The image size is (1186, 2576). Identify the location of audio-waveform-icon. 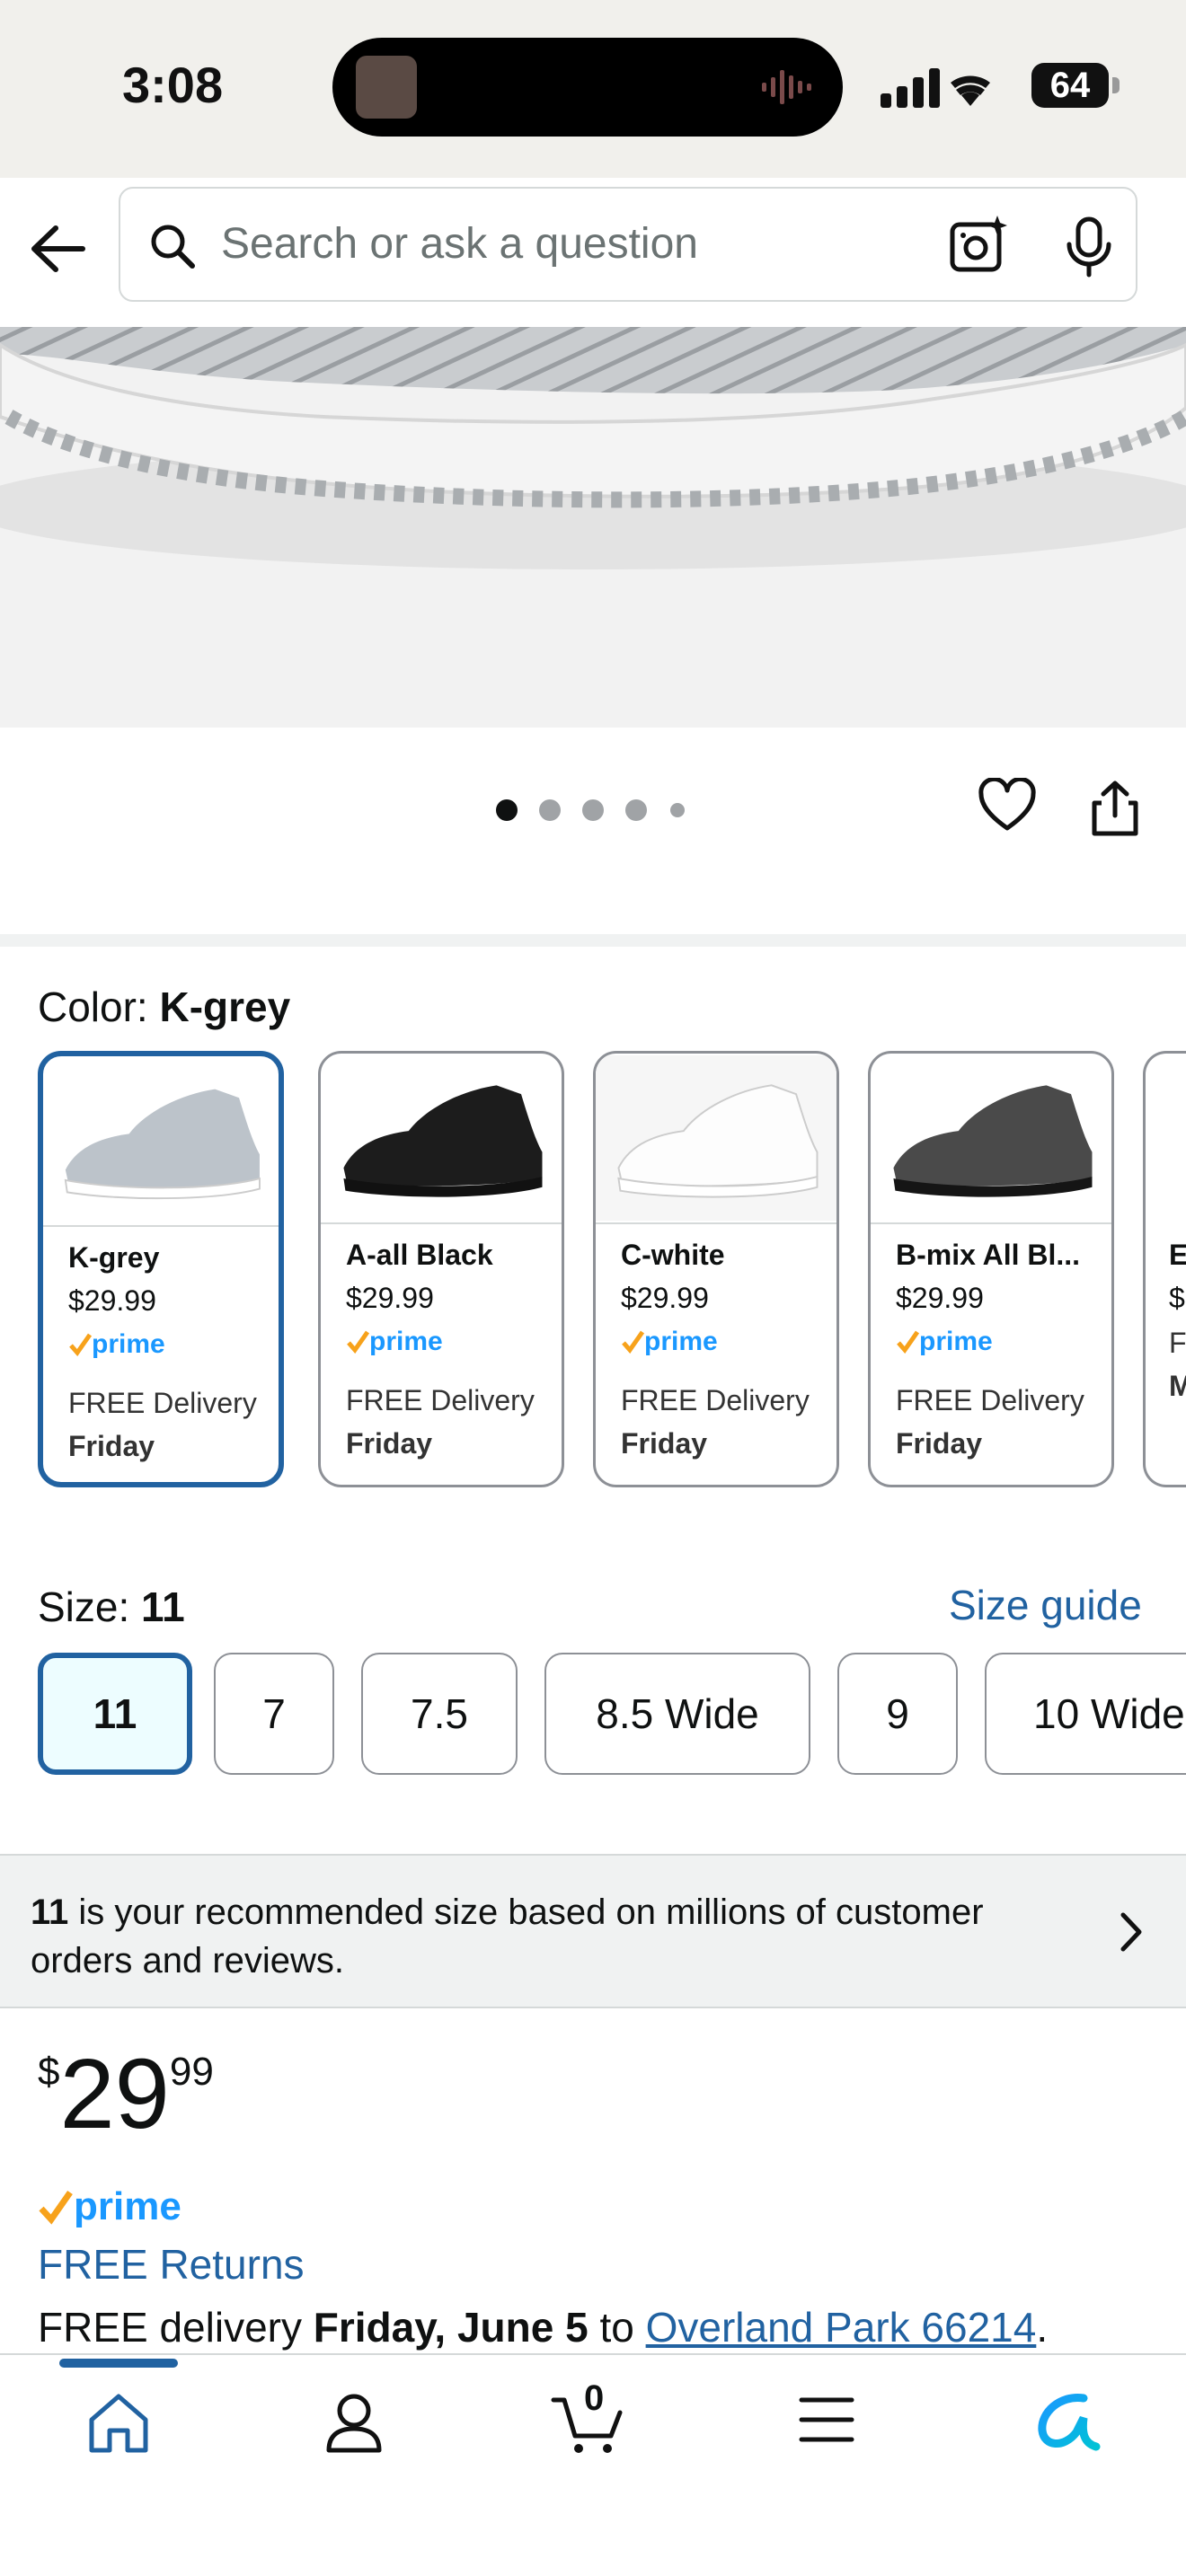
(786, 87).